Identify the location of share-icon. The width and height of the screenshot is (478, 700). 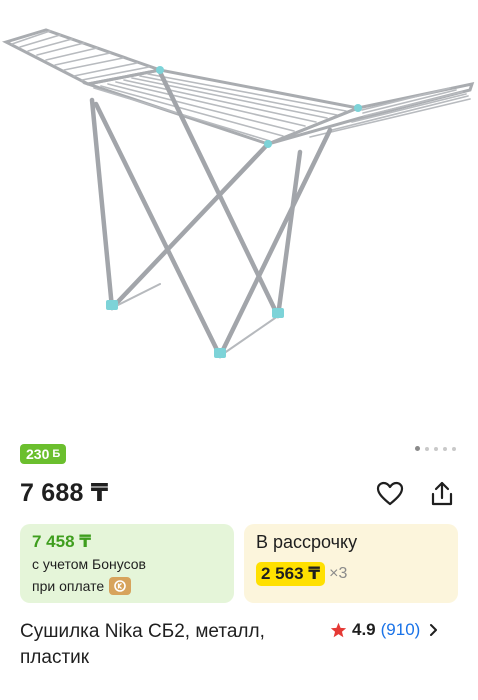
(442, 493).